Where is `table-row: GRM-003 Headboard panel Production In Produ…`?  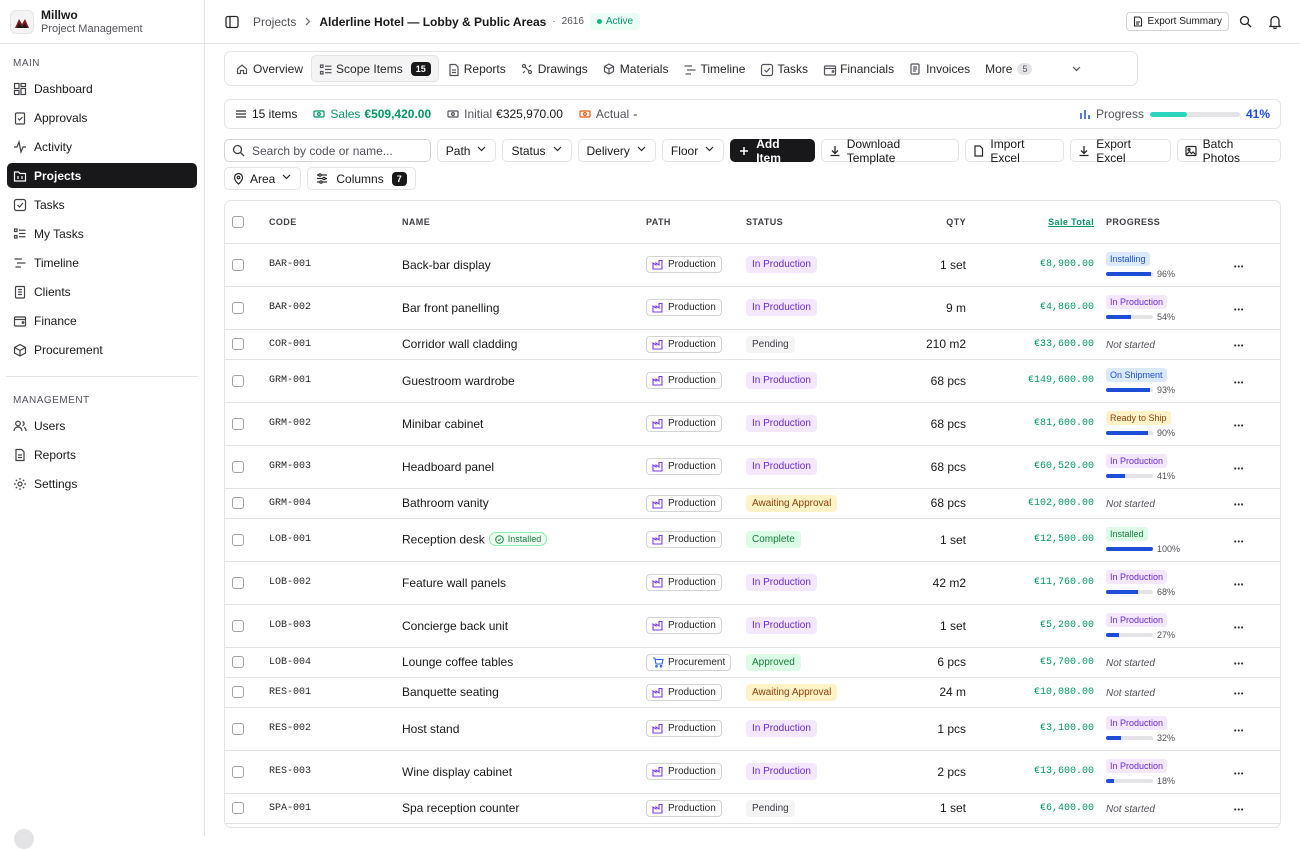
table-row: GRM-003 Headboard panel Production In Produ… is located at coordinates (752, 467).